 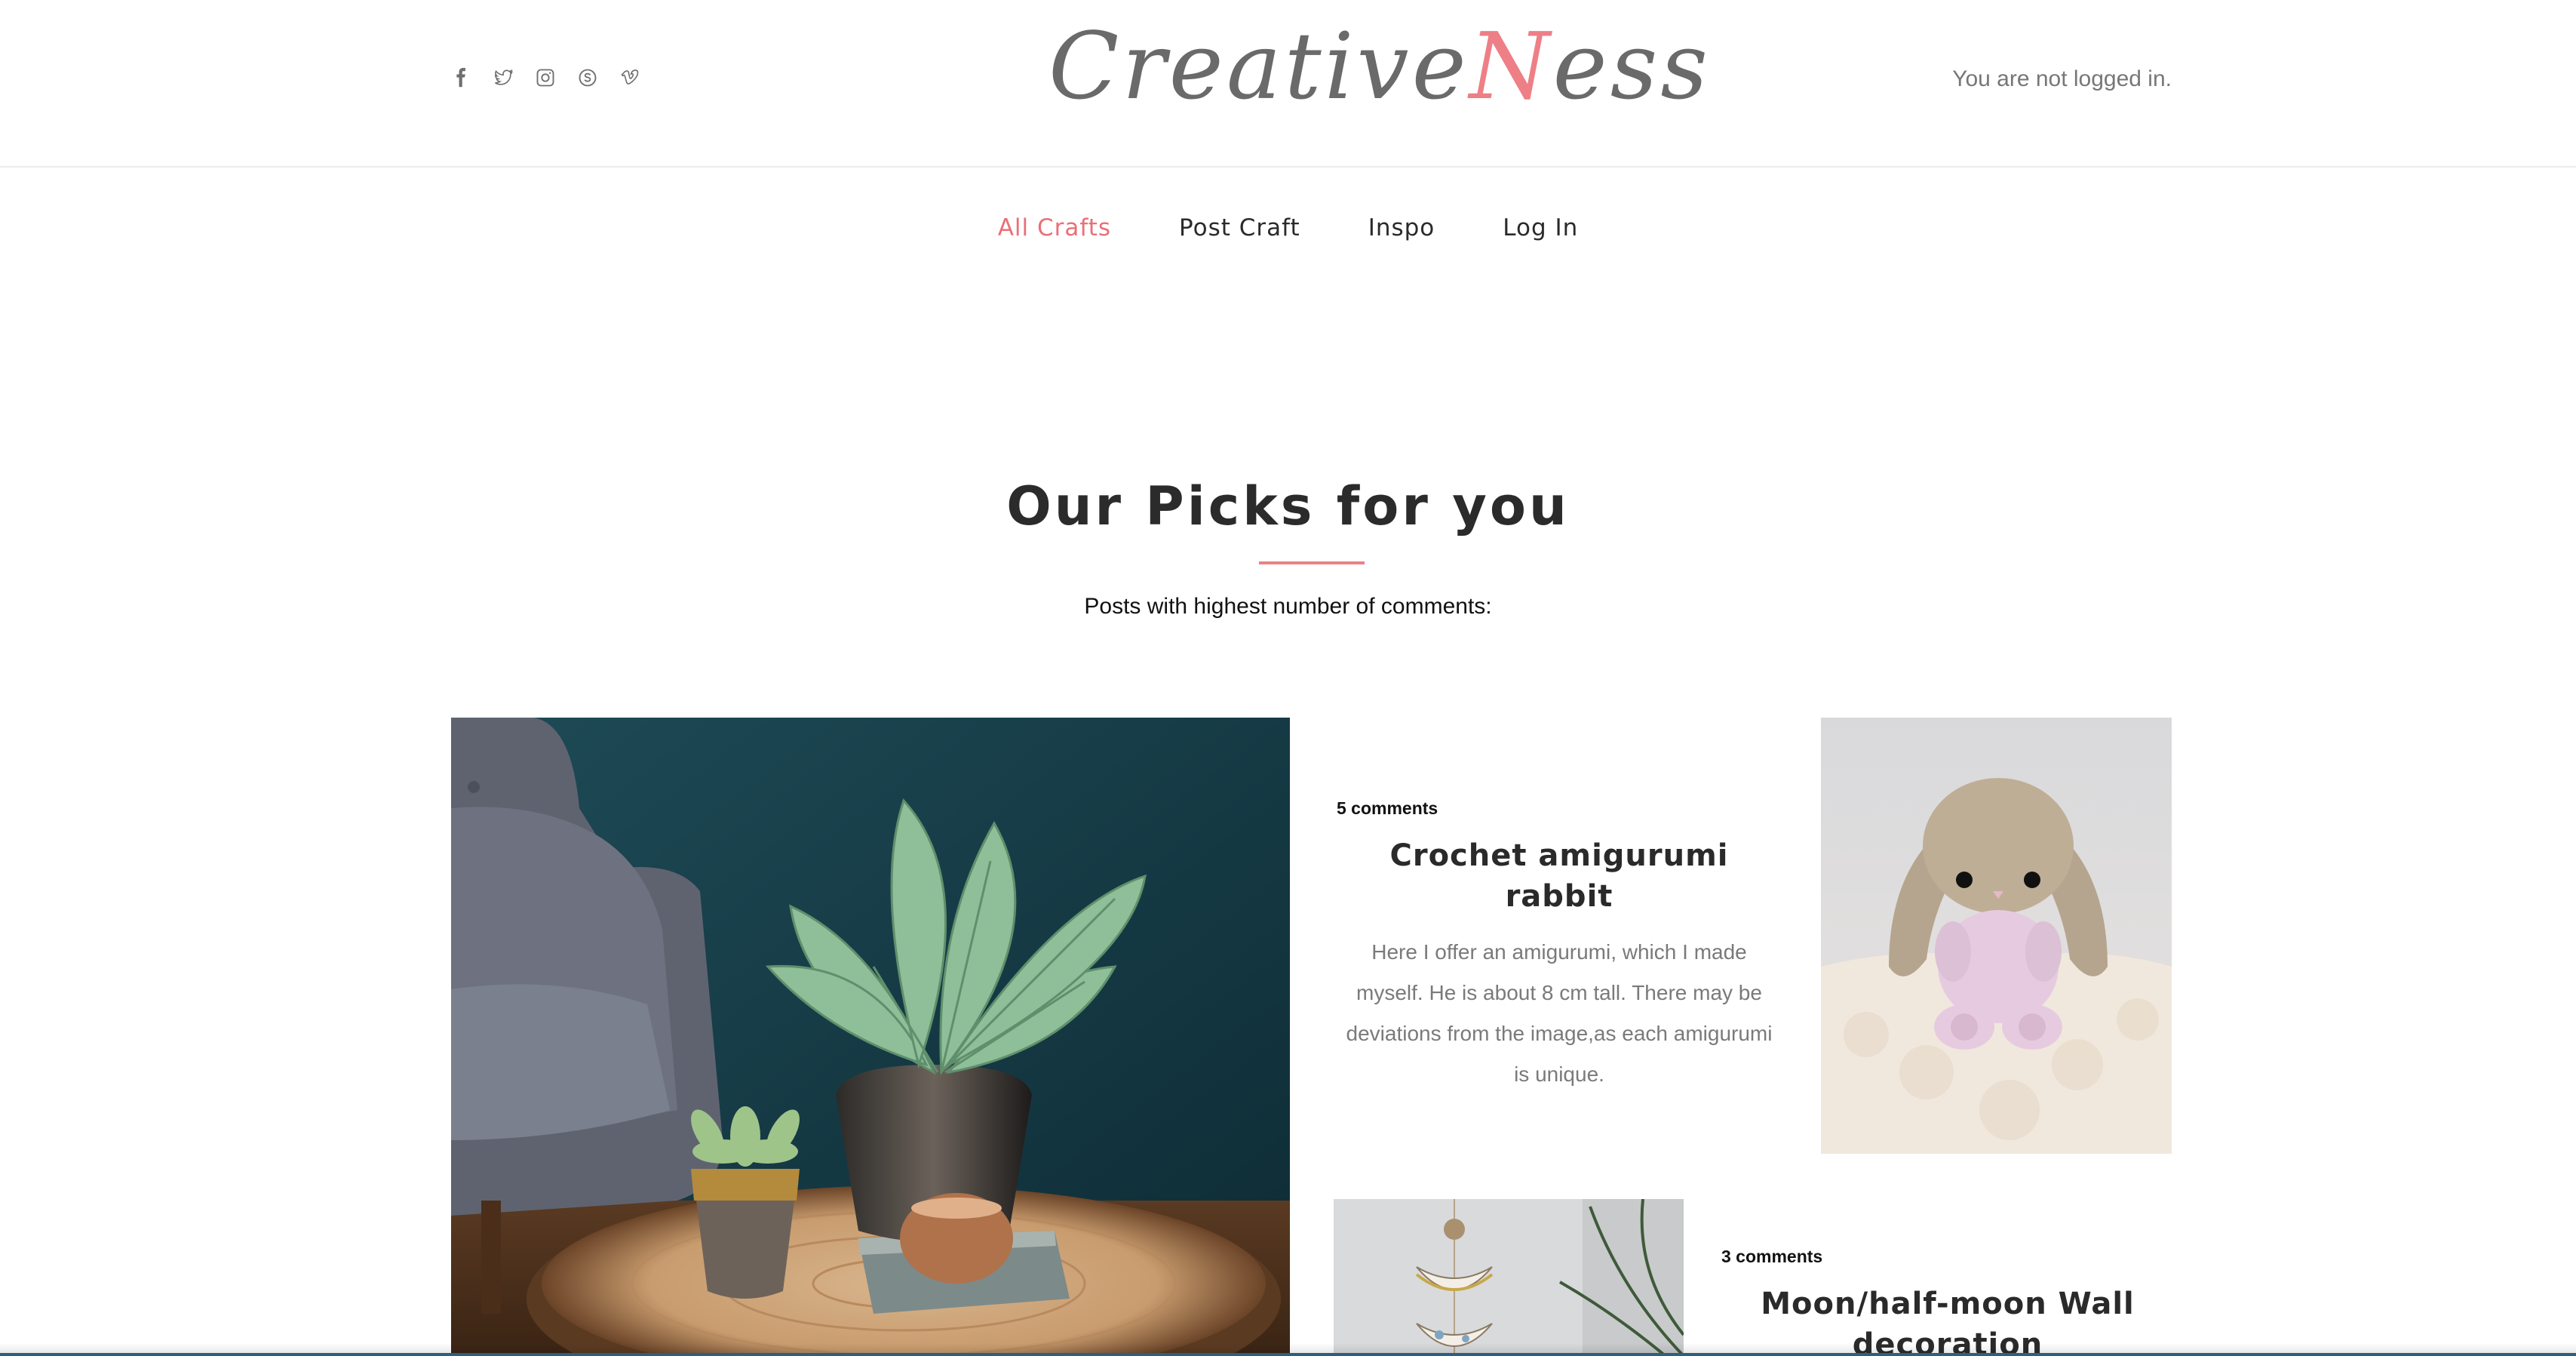 I want to click on logo-text-part1: Creative, so click(x=1259, y=66).